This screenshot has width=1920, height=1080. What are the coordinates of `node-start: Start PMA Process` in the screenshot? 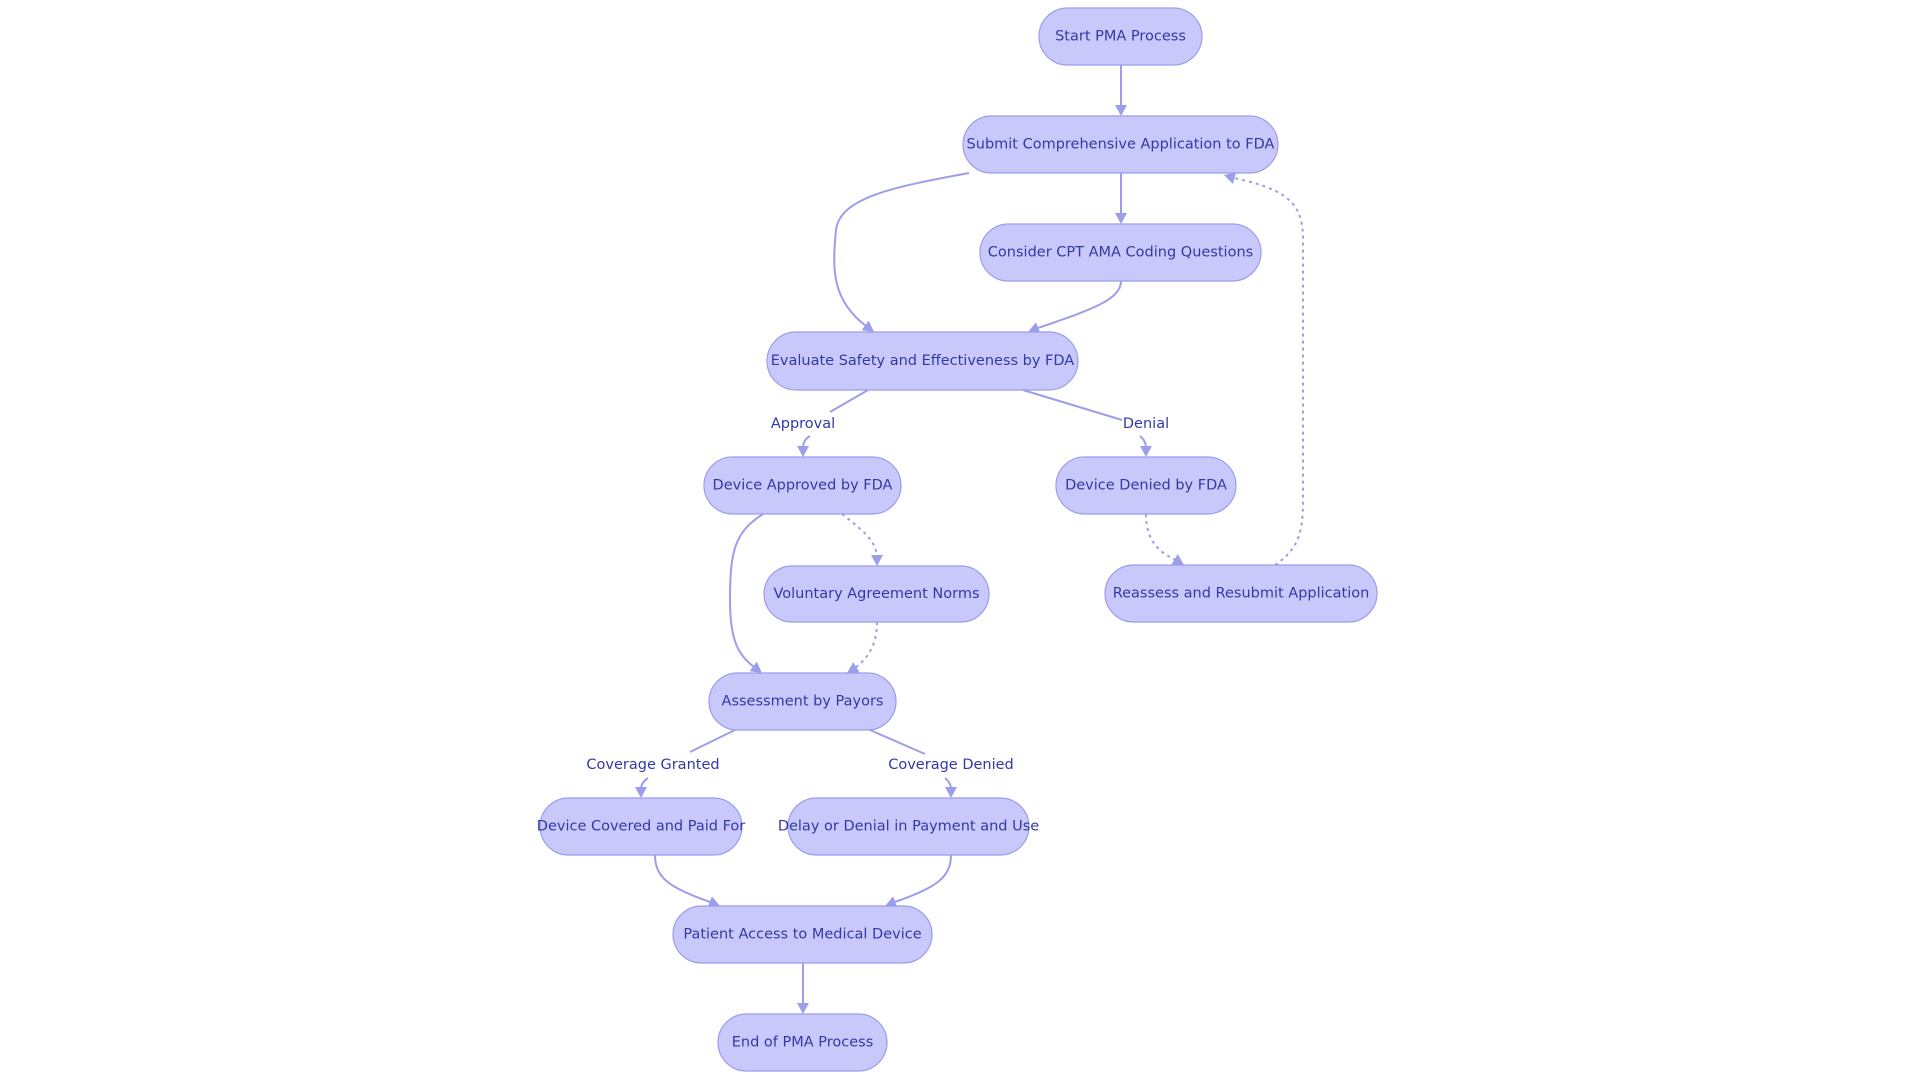 It's located at (1120, 36).